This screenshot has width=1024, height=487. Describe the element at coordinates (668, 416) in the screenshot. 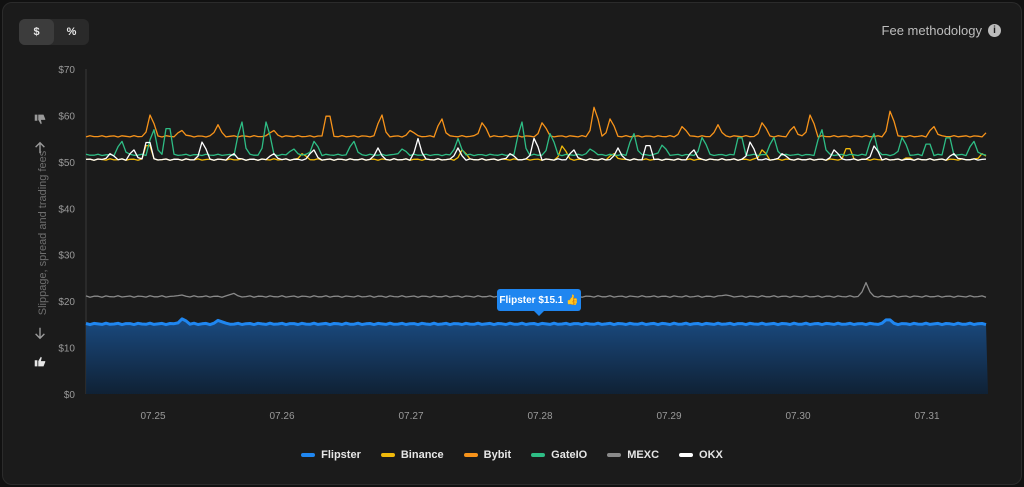

I see `x-tick-label: 07.29` at that location.